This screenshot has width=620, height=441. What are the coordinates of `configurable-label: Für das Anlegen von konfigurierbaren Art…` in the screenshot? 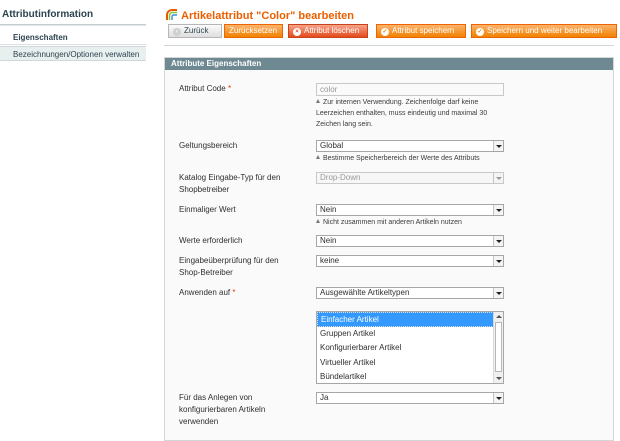 It's located at (222, 409).